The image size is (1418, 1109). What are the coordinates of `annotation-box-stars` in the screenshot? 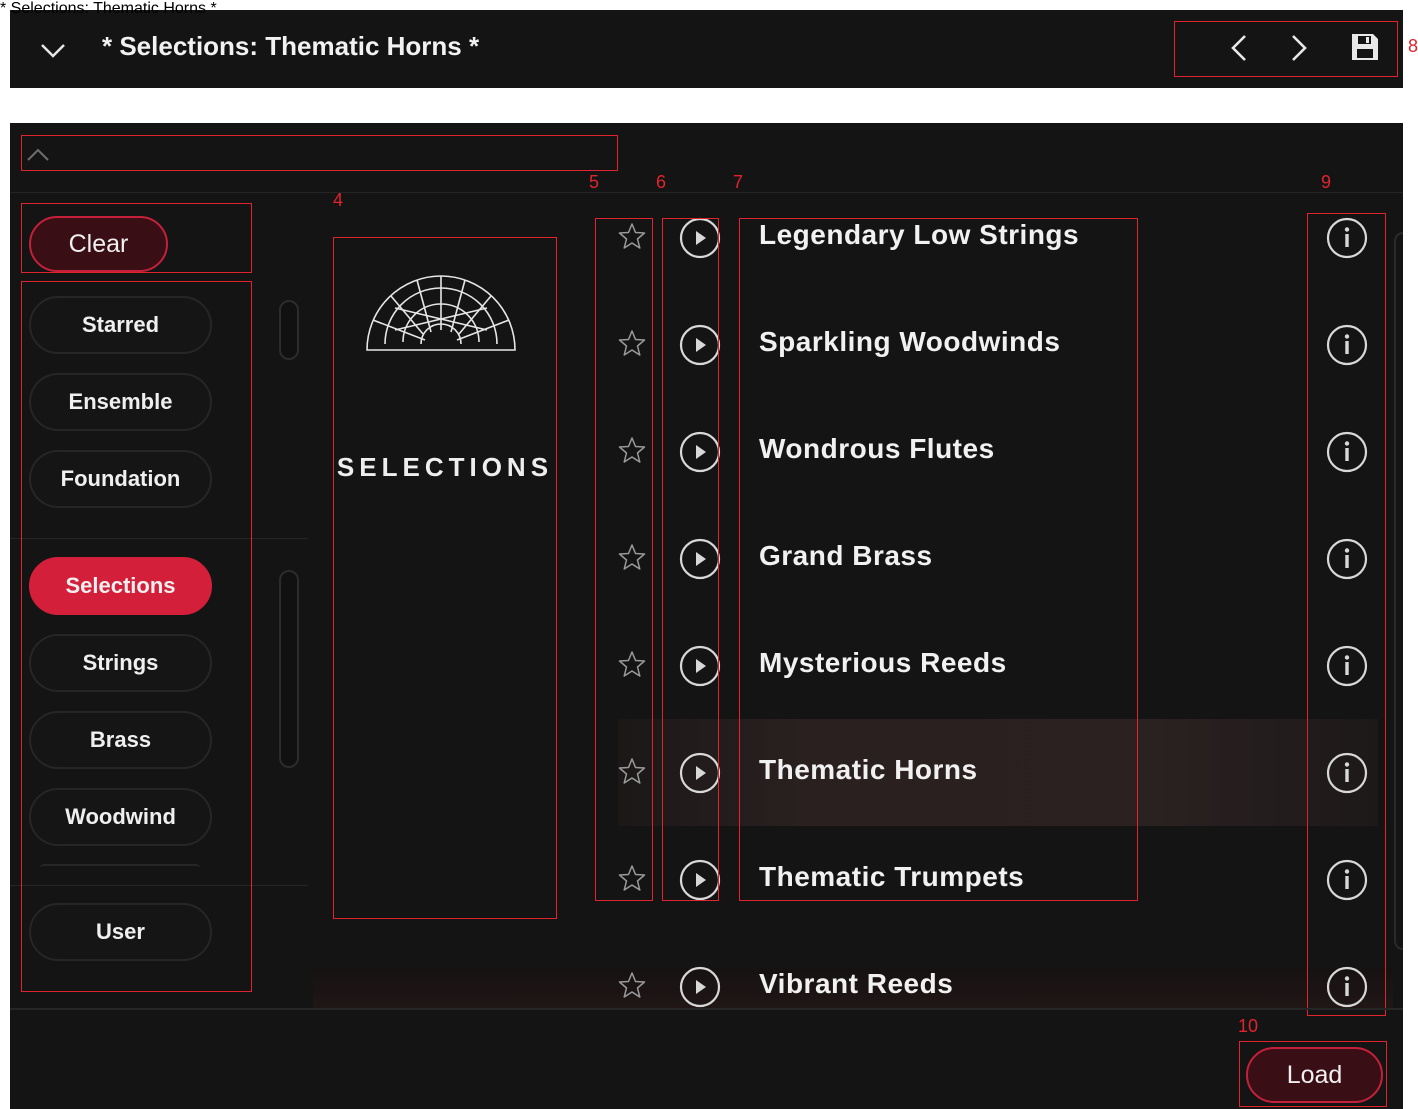 It's located at (624, 559).